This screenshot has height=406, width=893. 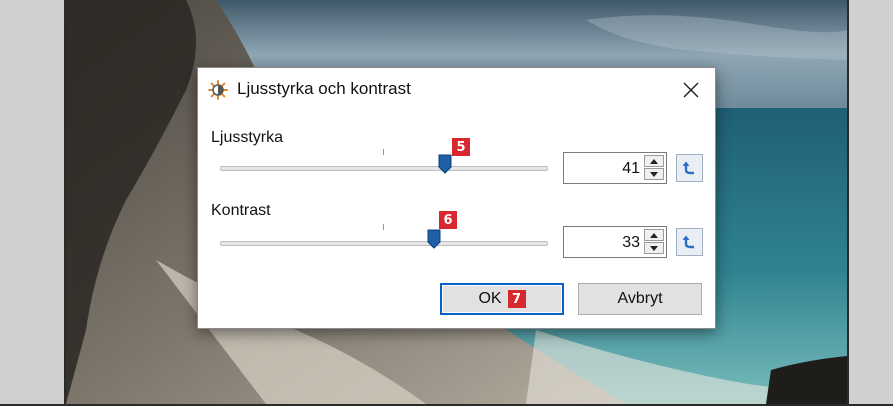 I want to click on contrast-slider, so click(x=384, y=239).